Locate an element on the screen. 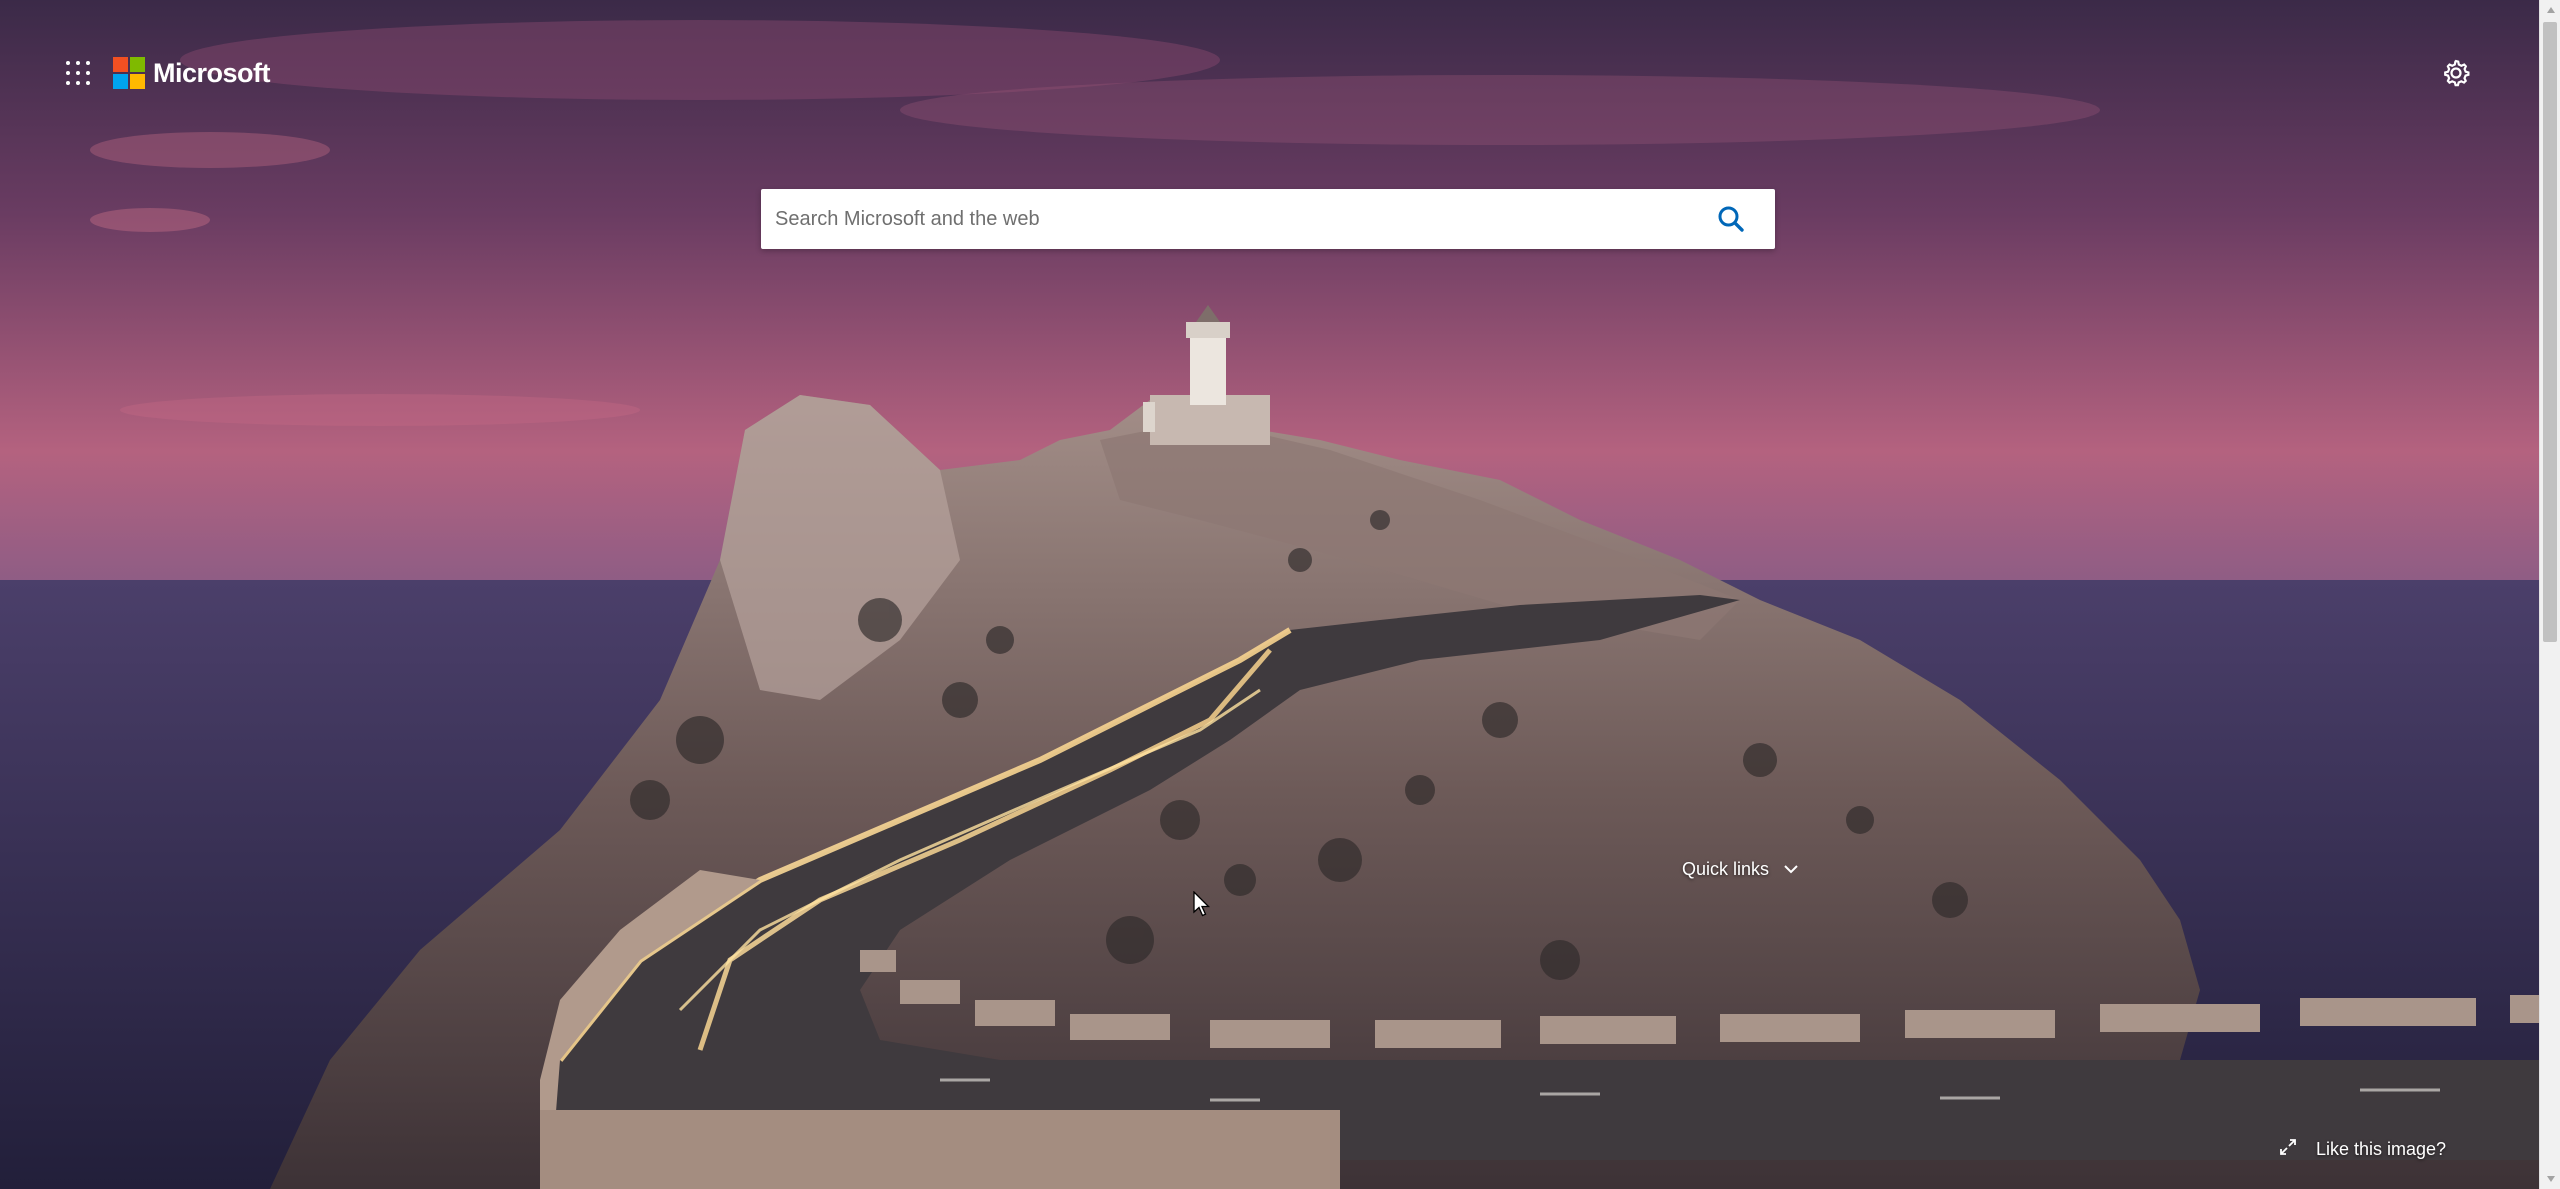 Image resolution: width=2560 pixels, height=1189 pixels. microsoft-logo is located at coordinates (129, 73).